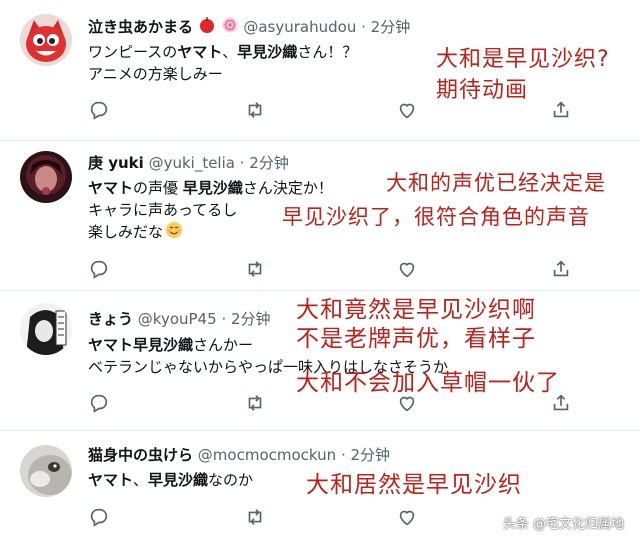 Image resolution: width=640 pixels, height=544 pixels. What do you see at coordinates (155, 74) in the screenshot?
I see `text-line: アニメの方楽しみー` at bounding box center [155, 74].